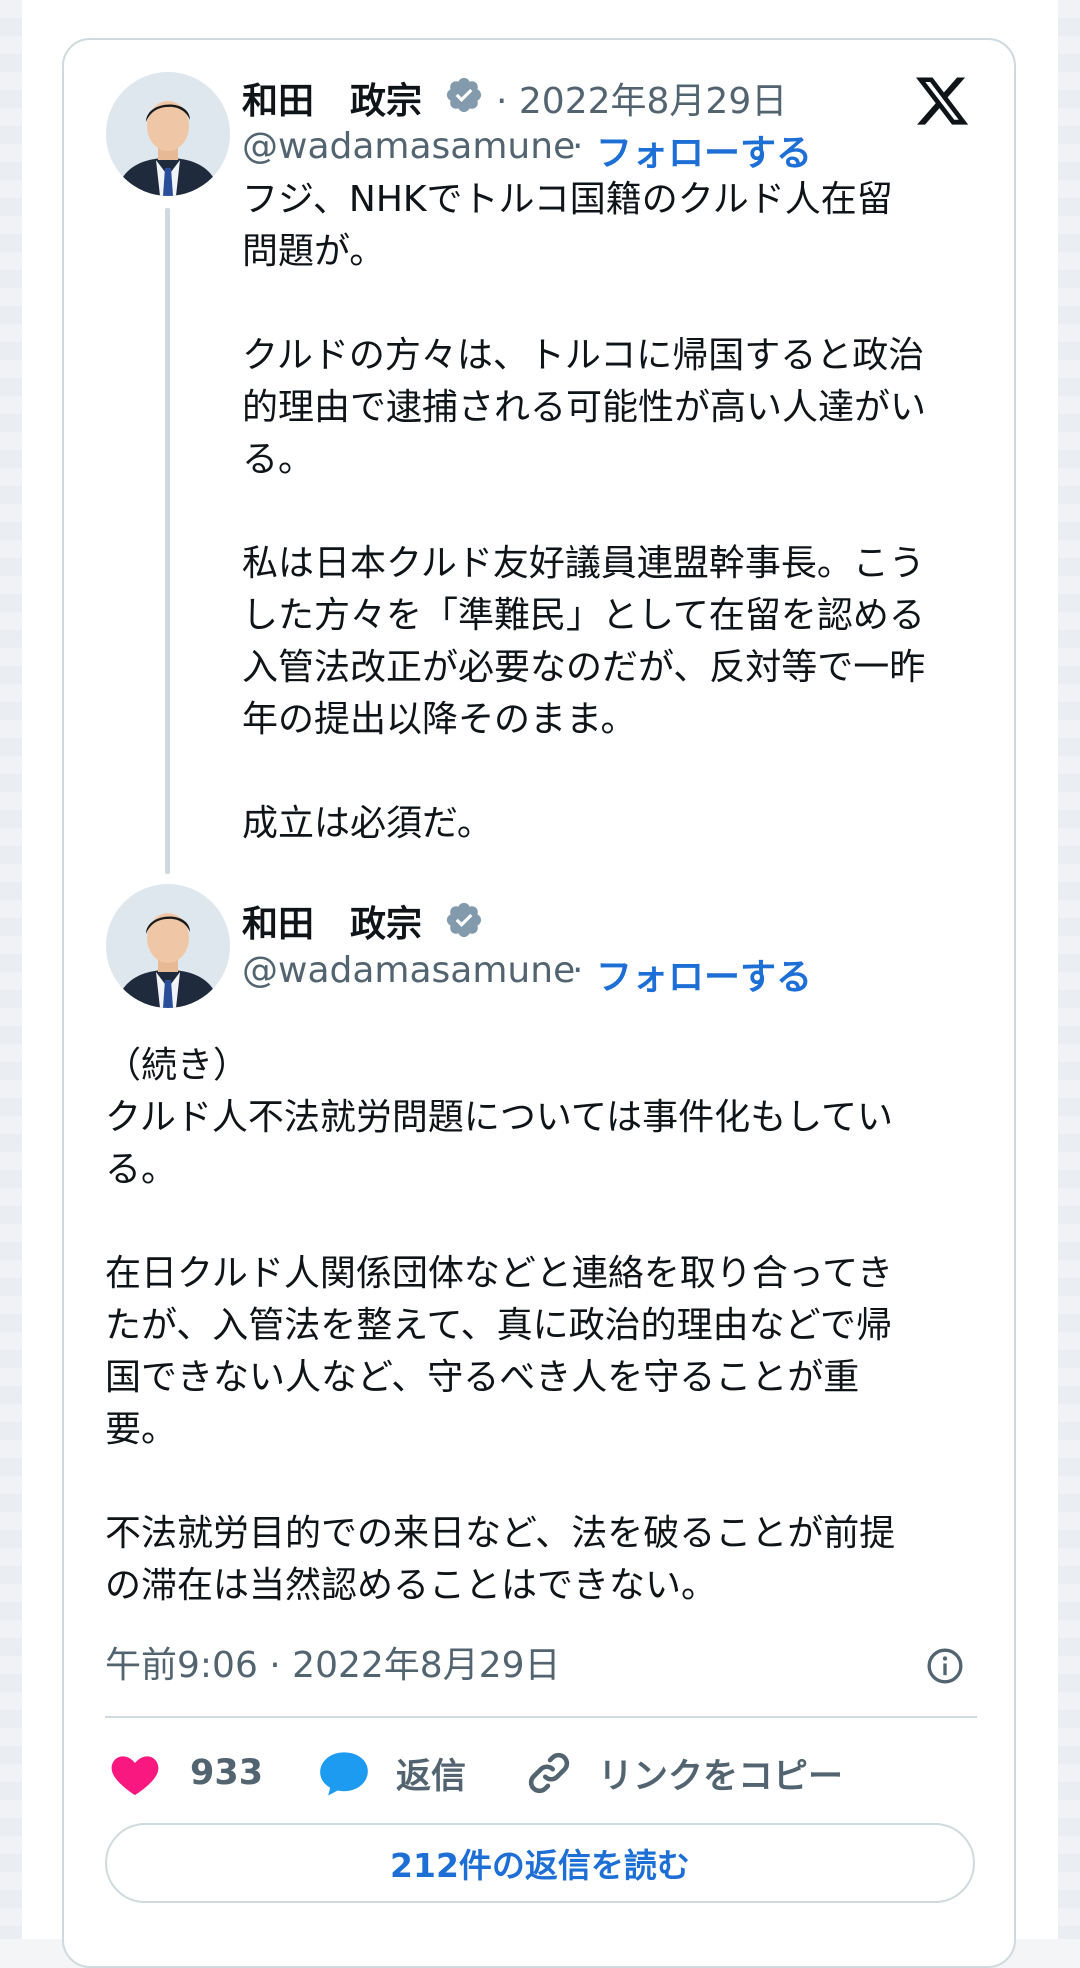 This screenshot has height=1968, width=1080. I want to click on link-icon, so click(549, 1773).